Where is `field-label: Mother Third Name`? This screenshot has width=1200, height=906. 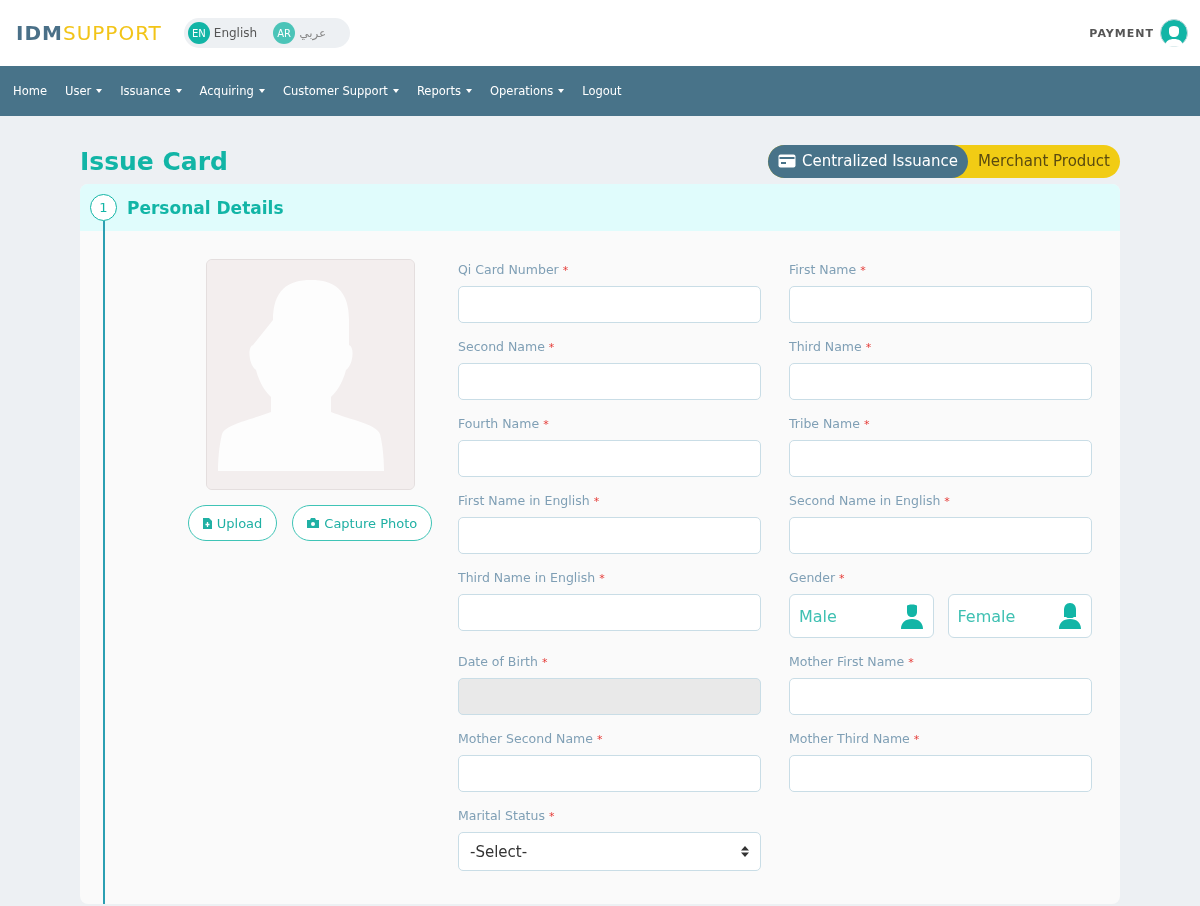 field-label: Mother Third Name is located at coordinates (849, 738).